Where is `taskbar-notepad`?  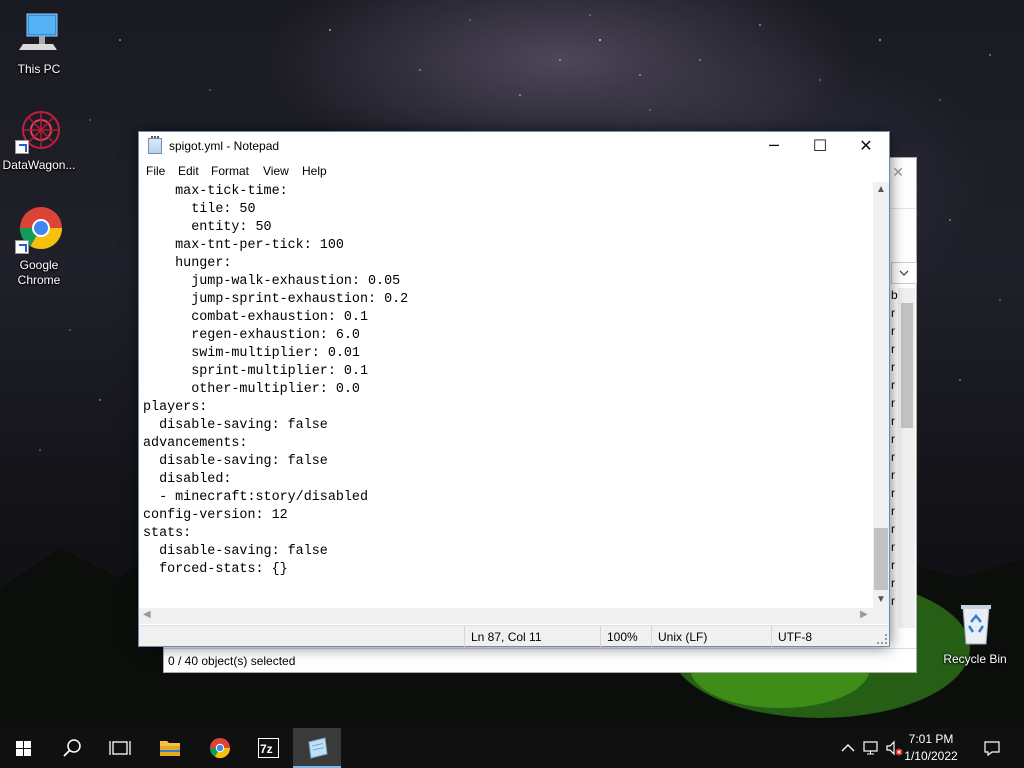 taskbar-notepad is located at coordinates (317, 748).